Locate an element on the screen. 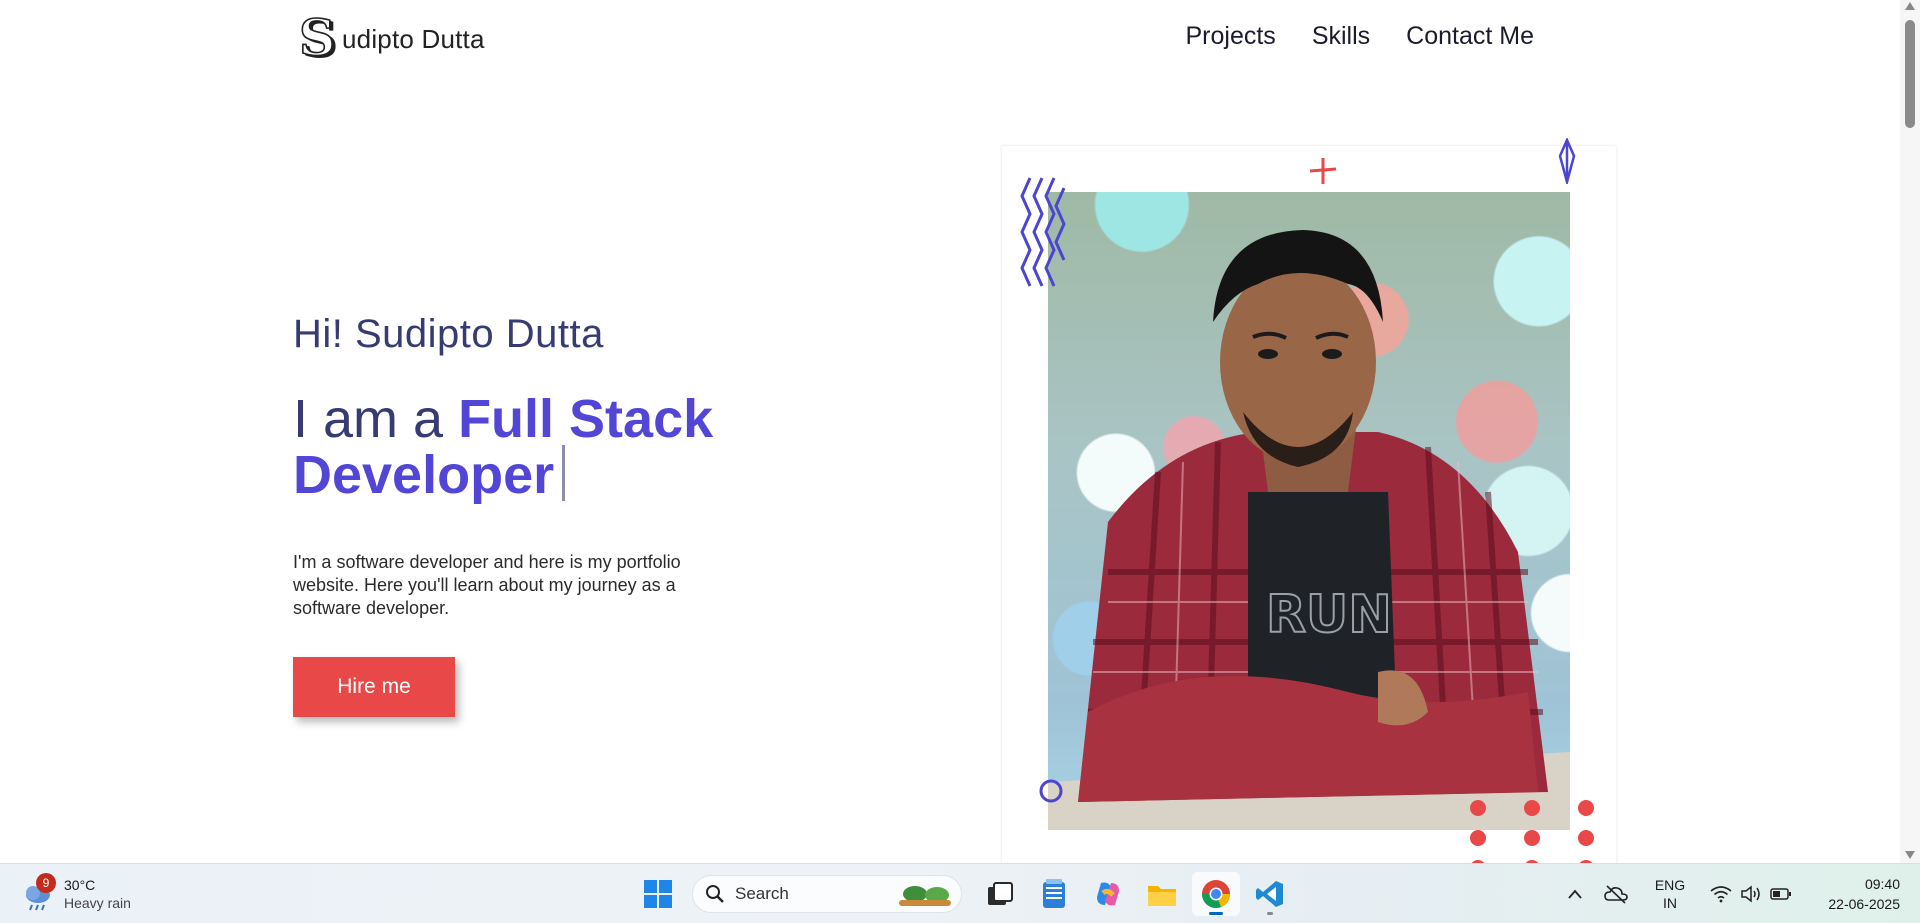 This screenshot has height=923, width=1920. typing-cursor is located at coordinates (564, 473).